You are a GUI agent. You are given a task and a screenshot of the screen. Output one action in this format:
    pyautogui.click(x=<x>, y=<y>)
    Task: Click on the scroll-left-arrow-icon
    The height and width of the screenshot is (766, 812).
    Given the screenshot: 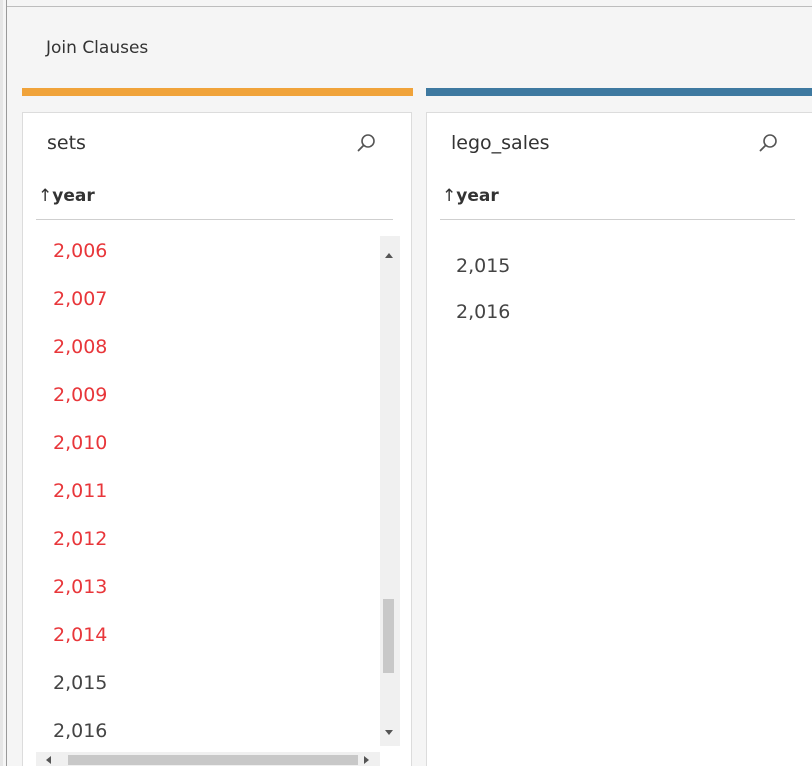 What is the action you would take?
    pyautogui.click(x=48, y=760)
    